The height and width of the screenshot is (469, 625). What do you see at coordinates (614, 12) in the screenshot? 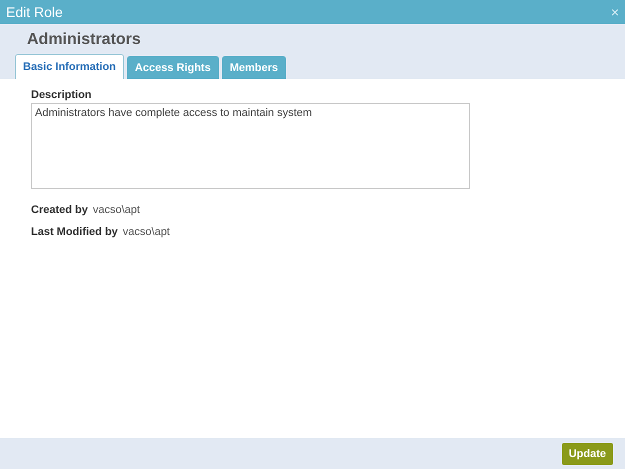
I see `close-button: ×` at bounding box center [614, 12].